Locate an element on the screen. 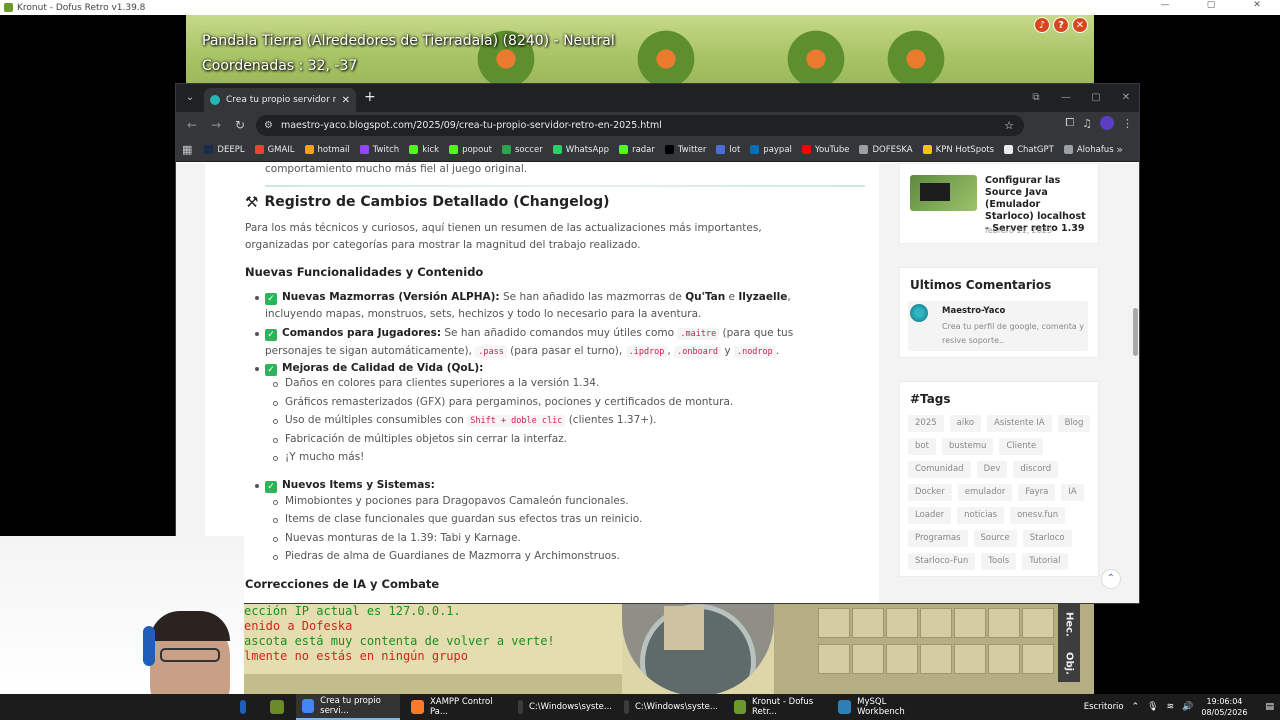 The height and width of the screenshot is (720, 1280). tag-link: discord is located at coordinates (1036, 469).